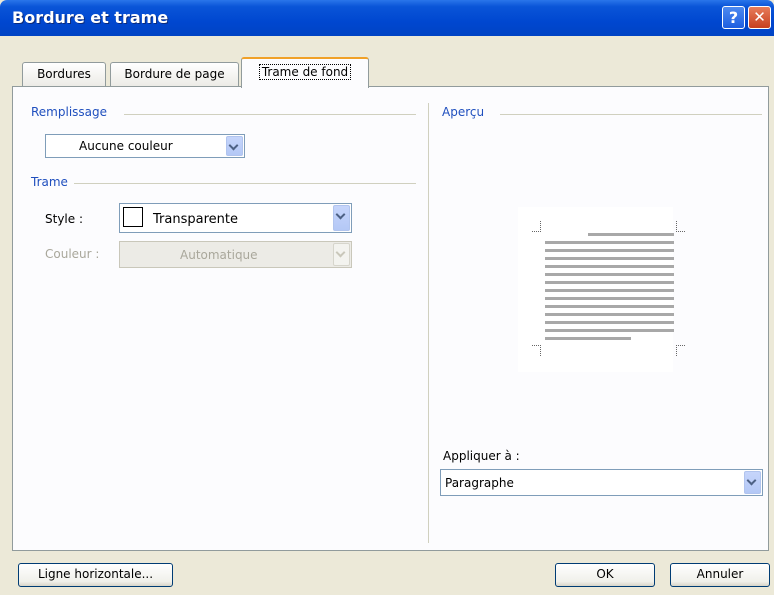 The height and width of the screenshot is (595, 774). What do you see at coordinates (219, 255) in the screenshot?
I see `pattern-color-value: Automatique` at bounding box center [219, 255].